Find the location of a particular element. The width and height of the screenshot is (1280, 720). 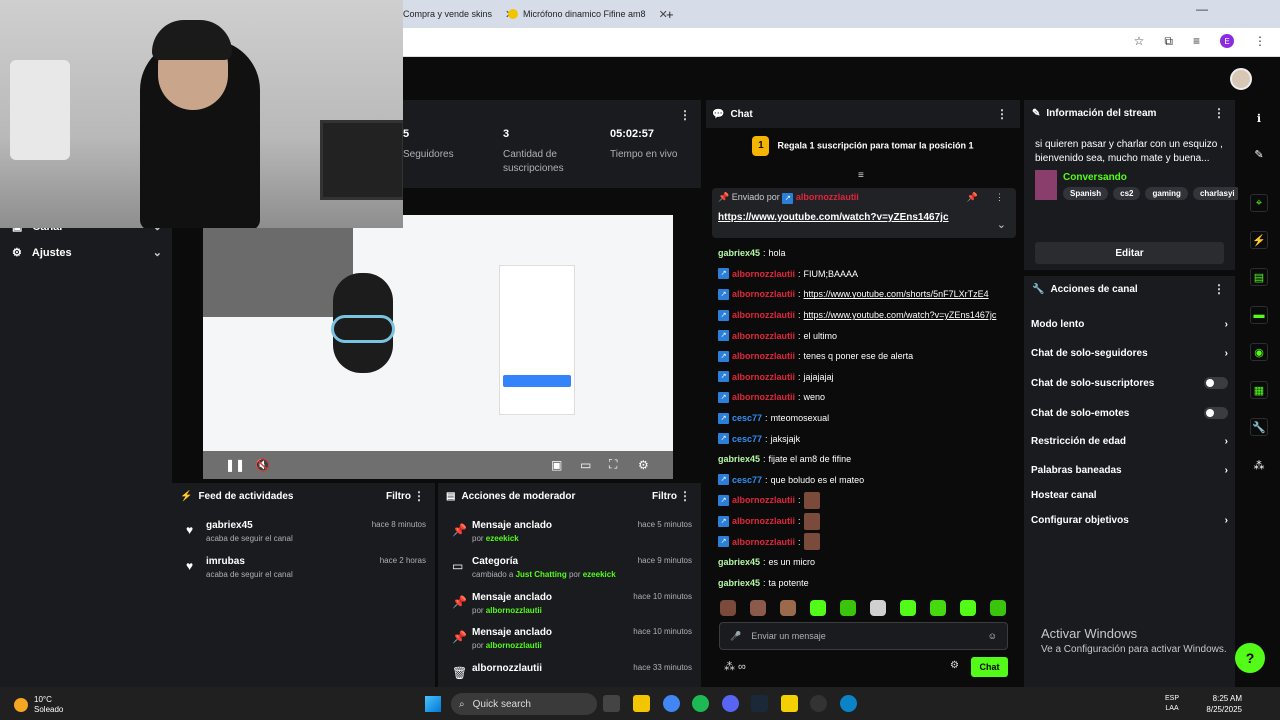

tag: cs2 is located at coordinates (1127, 193).